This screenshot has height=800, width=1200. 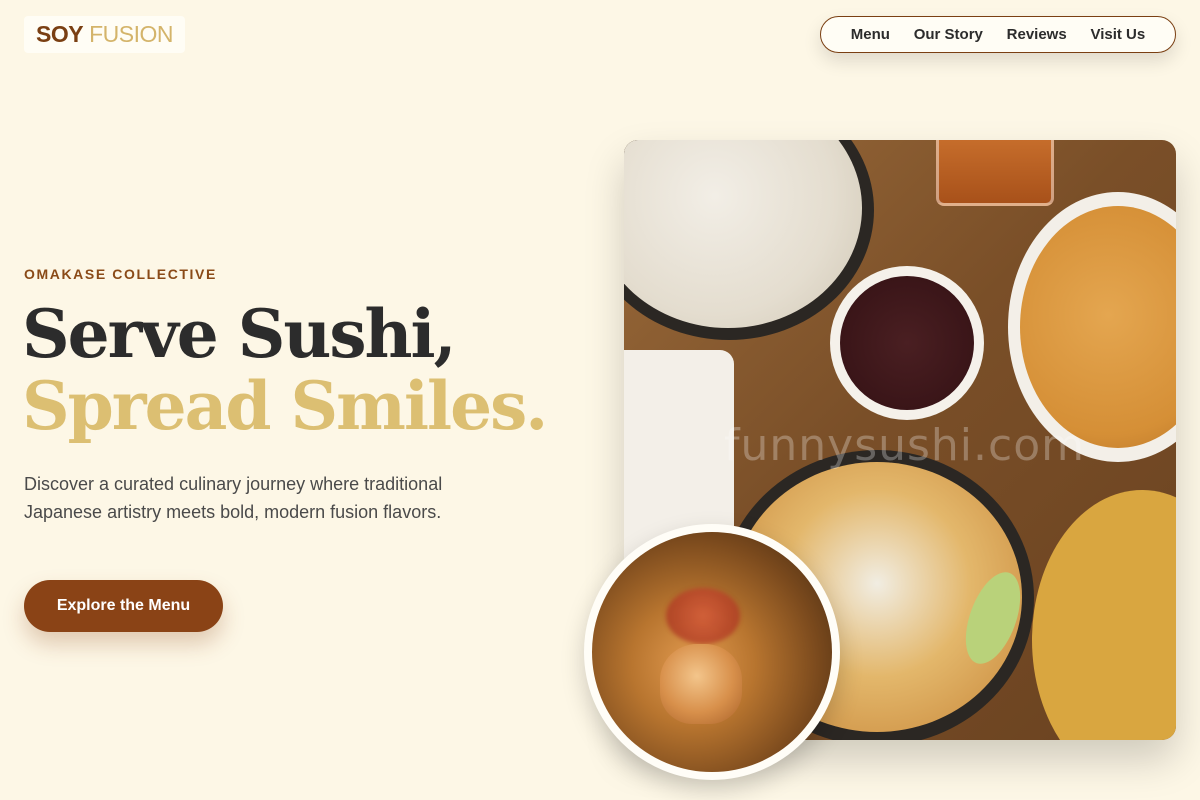 I want to click on headline-line-2: Spread Smiles., so click(x=285, y=406).